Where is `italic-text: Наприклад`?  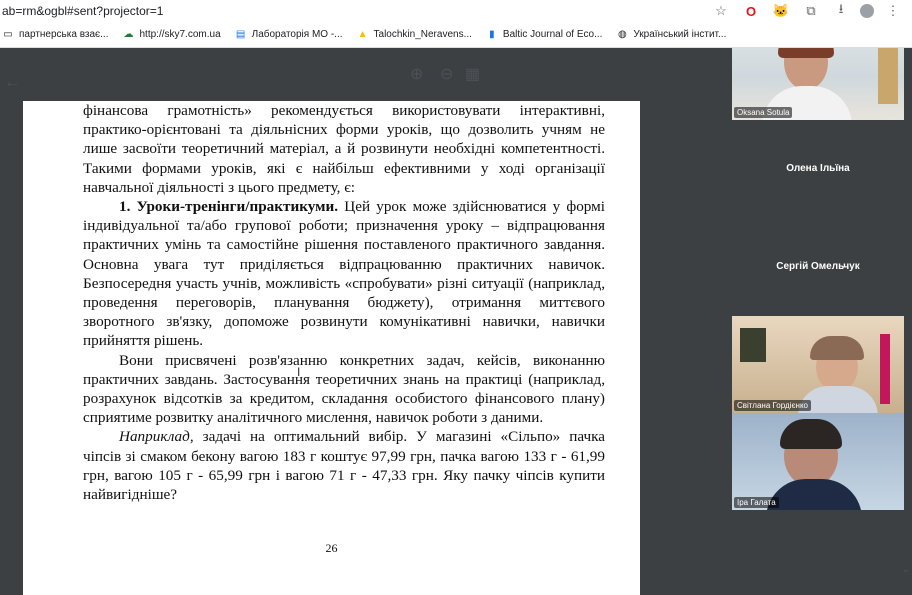
italic-text: Наприклад is located at coordinates (154, 437).